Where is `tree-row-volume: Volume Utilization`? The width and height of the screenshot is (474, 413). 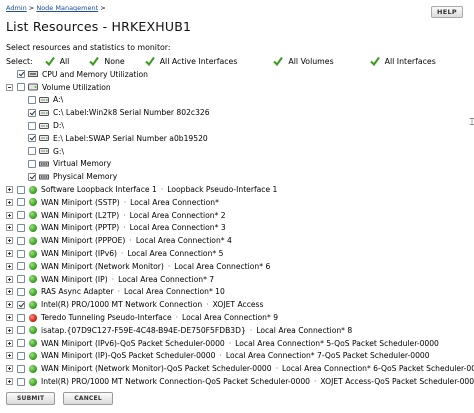 tree-row-volume: Volume Utilization is located at coordinates (239, 87).